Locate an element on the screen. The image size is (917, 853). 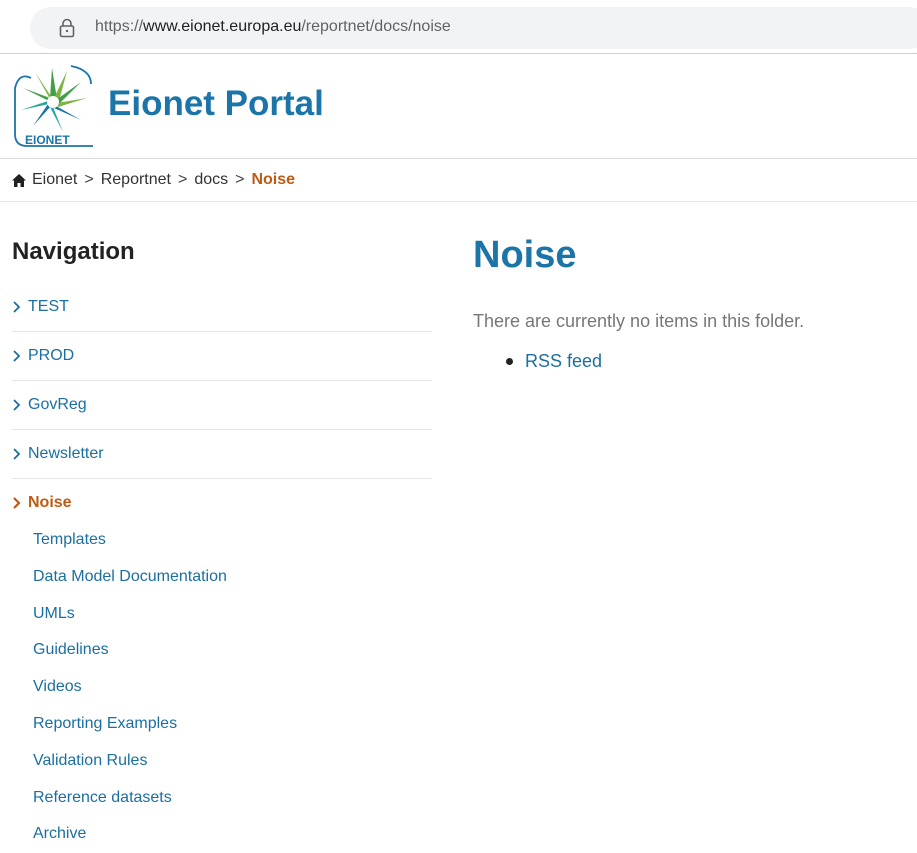
breadcrumb-current: Noise is located at coordinates (273, 179).